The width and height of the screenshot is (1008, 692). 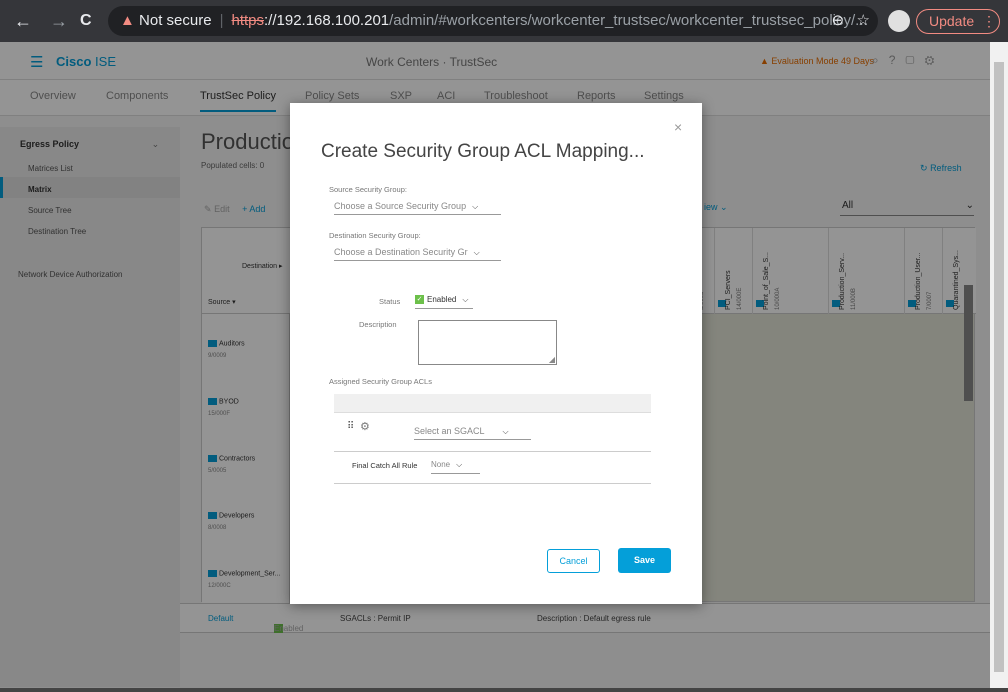 What do you see at coordinates (86, 21) in the screenshot?
I see `reload-icon: C` at bounding box center [86, 21].